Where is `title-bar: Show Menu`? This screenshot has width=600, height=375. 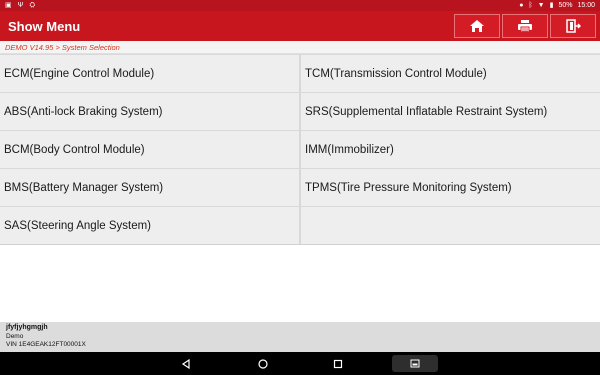
title-bar: Show Menu is located at coordinates (300, 26).